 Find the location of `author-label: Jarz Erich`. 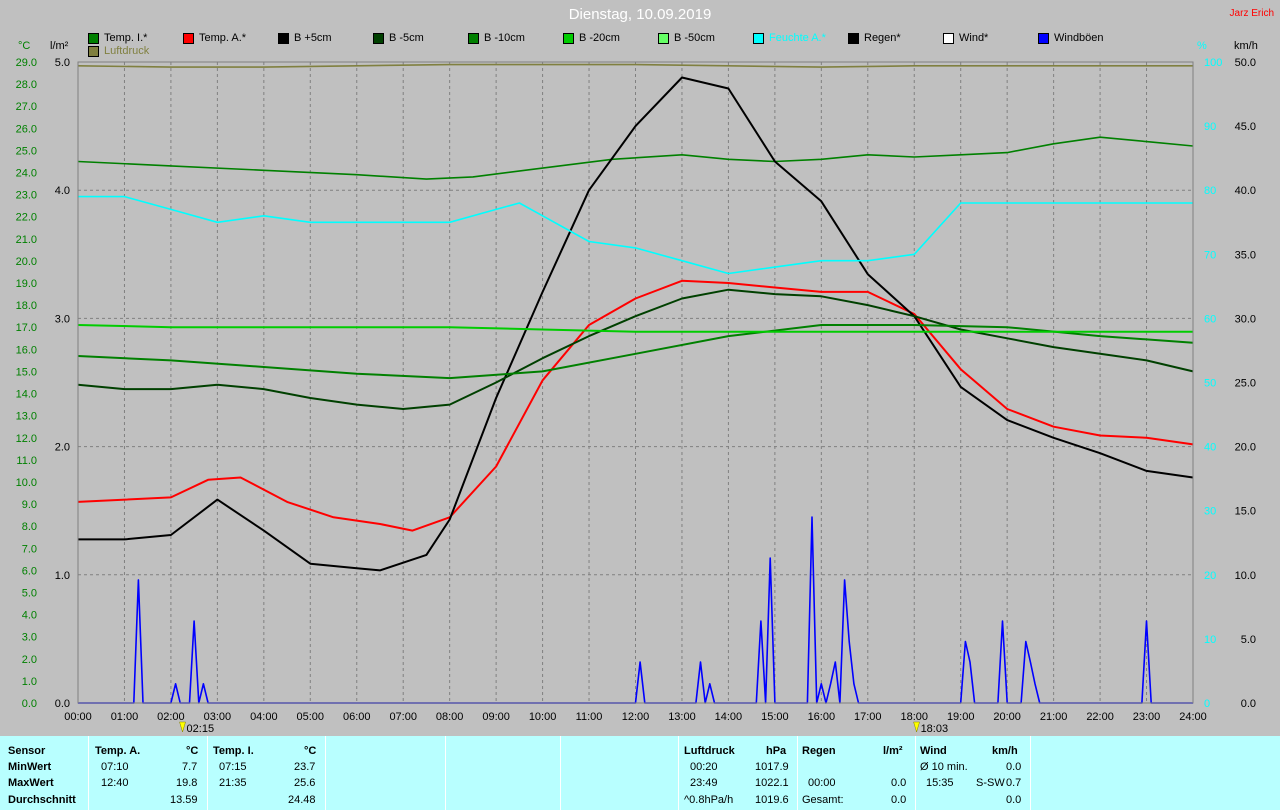

author-label: Jarz Erich is located at coordinates (1251, 13).